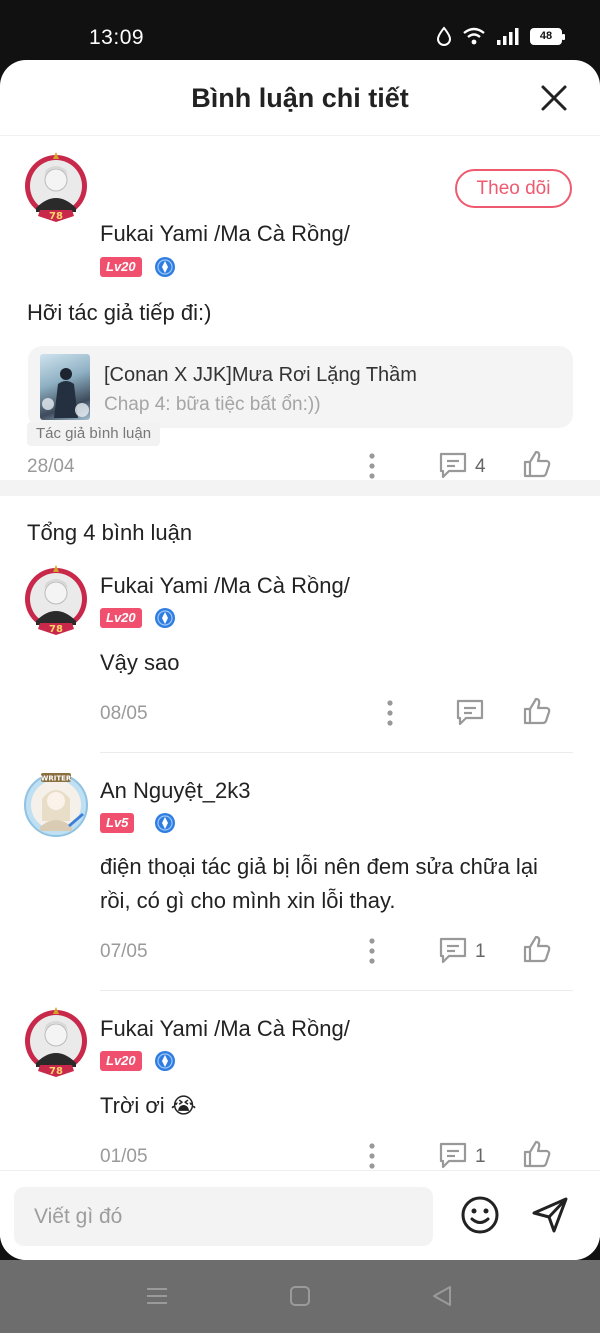 Image resolution: width=600 pixels, height=1333 pixels. What do you see at coordinates (140, 662) in the screenshot?
I see `comment-text: Vậy sao` at bounding box center [140, 662].